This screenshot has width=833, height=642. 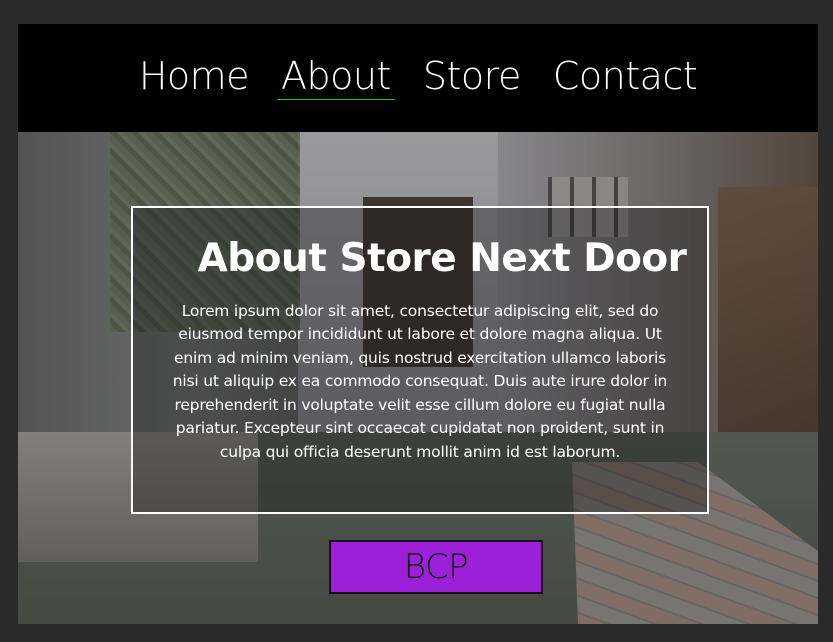 I want to click on nav-link-contact: Contact, so click(x=625, y=78).